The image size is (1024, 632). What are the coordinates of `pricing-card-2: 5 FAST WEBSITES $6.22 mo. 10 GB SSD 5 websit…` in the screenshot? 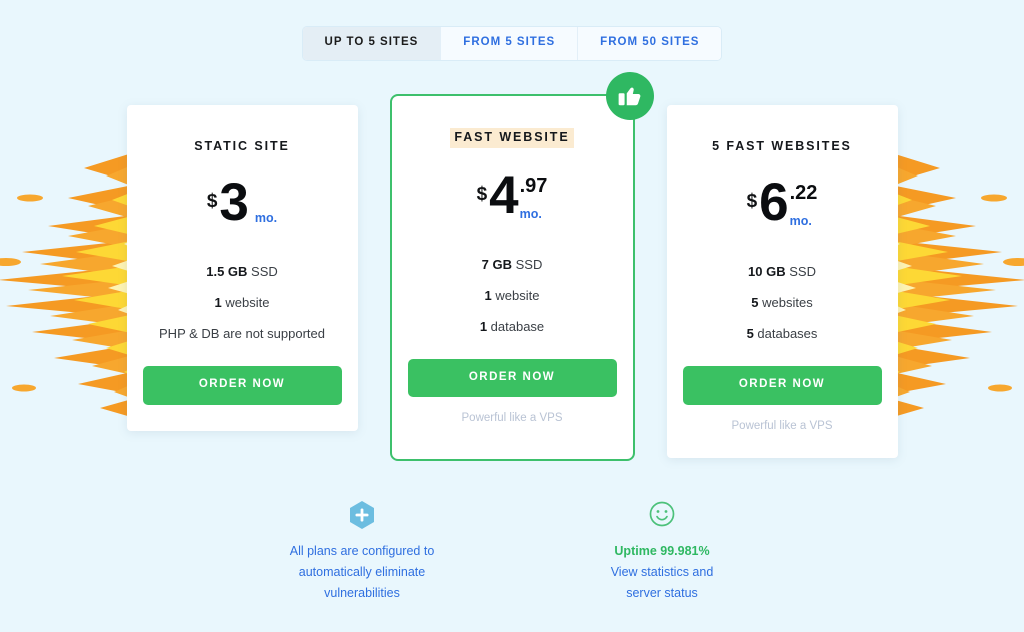 It's located at (782, 281).